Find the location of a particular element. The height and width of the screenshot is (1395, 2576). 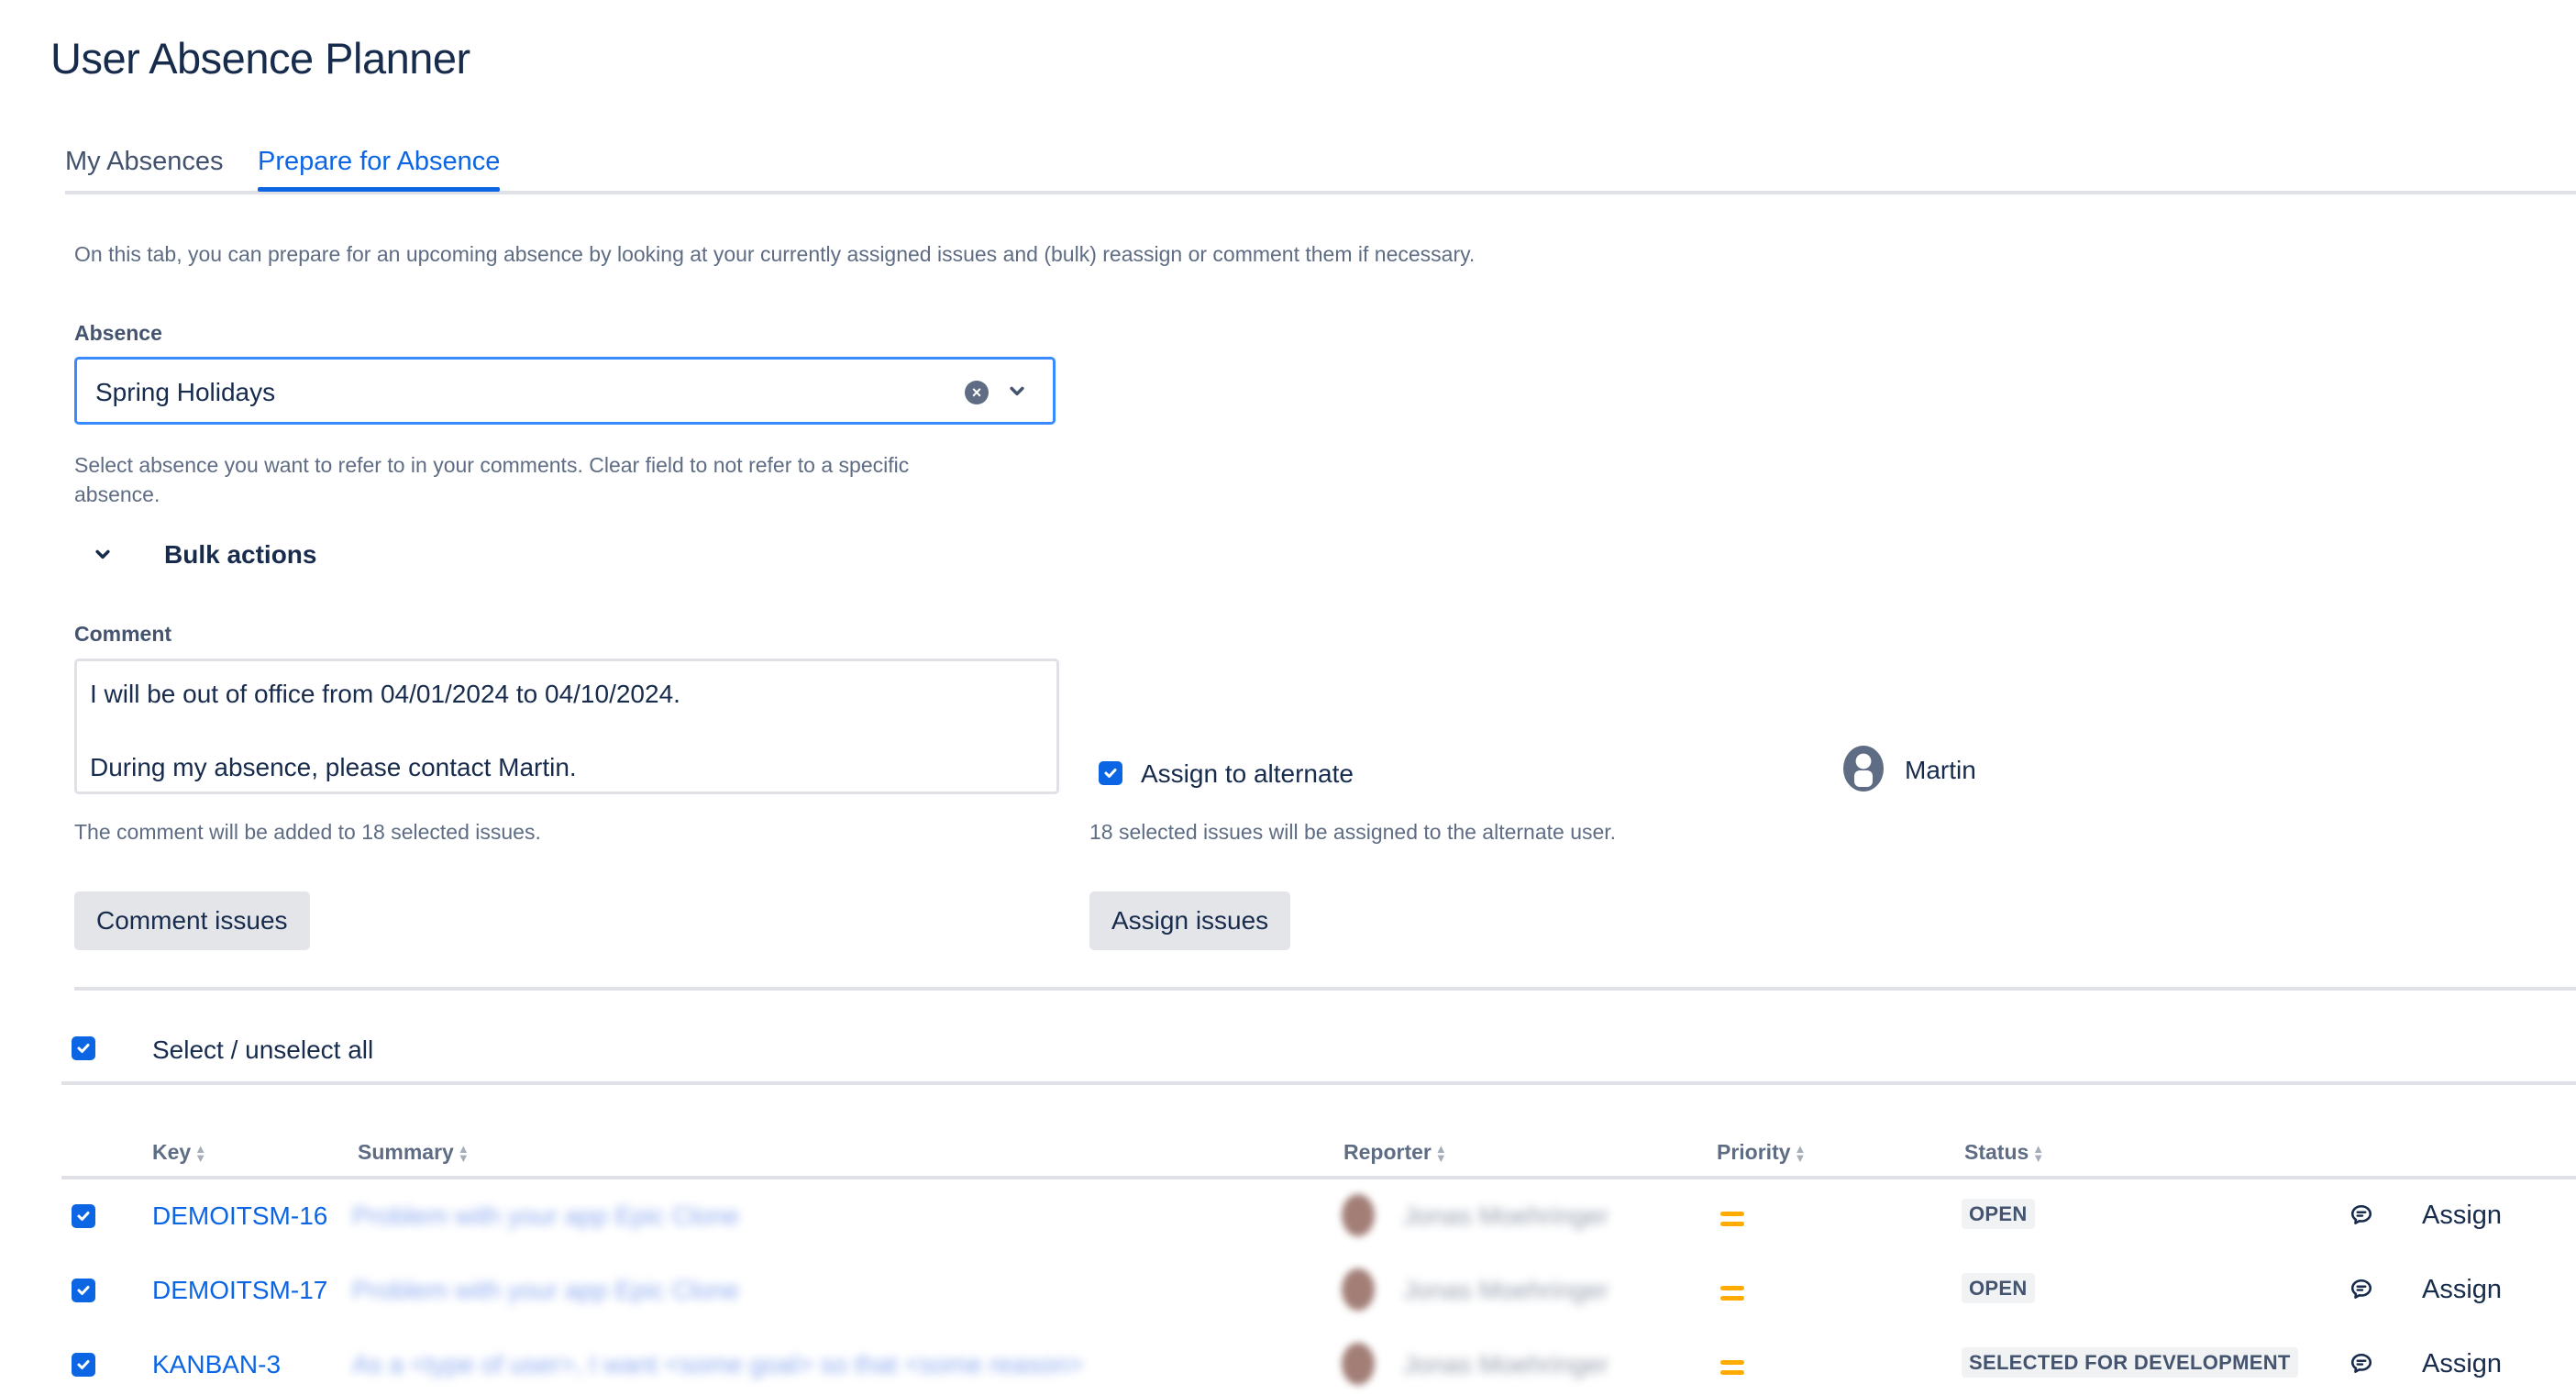

column-header-key: Key ▲ ▼ is located at coordinates (179, 1152).